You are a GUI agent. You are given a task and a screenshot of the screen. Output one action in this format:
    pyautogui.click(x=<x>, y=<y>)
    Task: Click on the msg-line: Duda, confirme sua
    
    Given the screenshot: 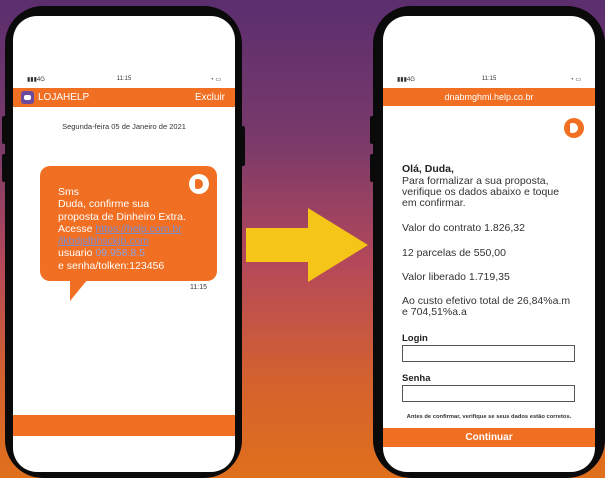 What is the action you would take?
    pyautogui.click(x=104, y=204)
    